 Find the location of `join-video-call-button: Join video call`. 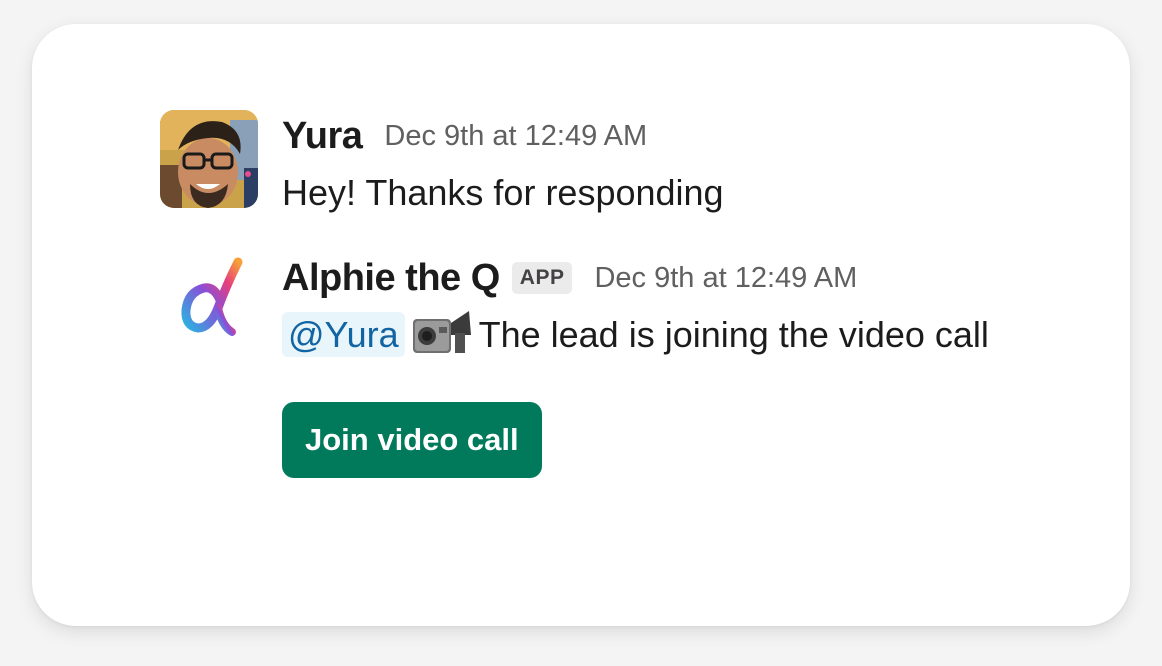

join-video-call-button: Join video call is located at coordinates (412, 440).